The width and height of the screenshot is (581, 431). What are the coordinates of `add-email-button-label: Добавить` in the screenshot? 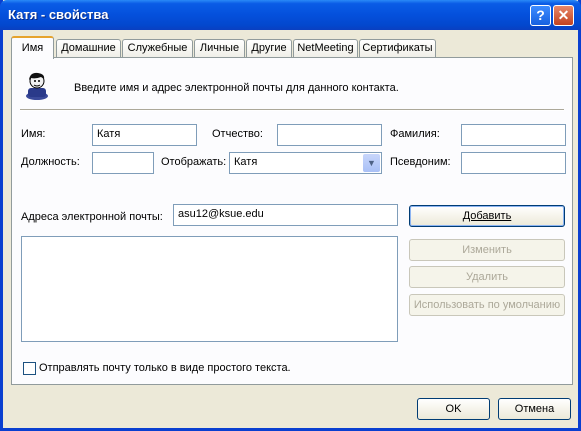 It's located at (487, 216).